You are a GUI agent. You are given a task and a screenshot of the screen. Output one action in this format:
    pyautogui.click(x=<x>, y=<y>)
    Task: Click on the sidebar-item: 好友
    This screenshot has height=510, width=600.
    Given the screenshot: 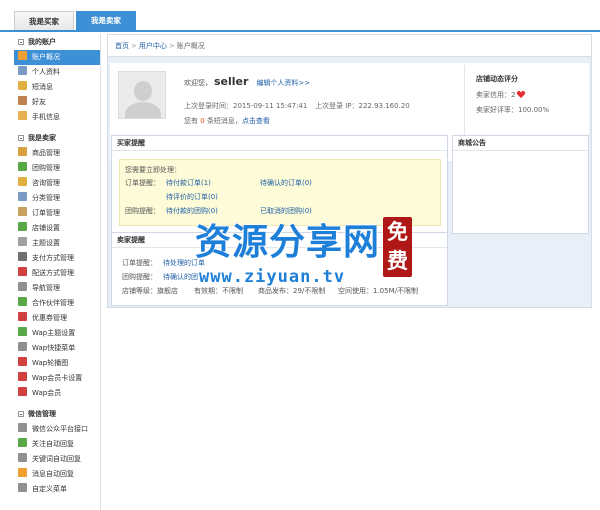 What is the action you would take?
    pyautogui.click(x=57, y=102)
    